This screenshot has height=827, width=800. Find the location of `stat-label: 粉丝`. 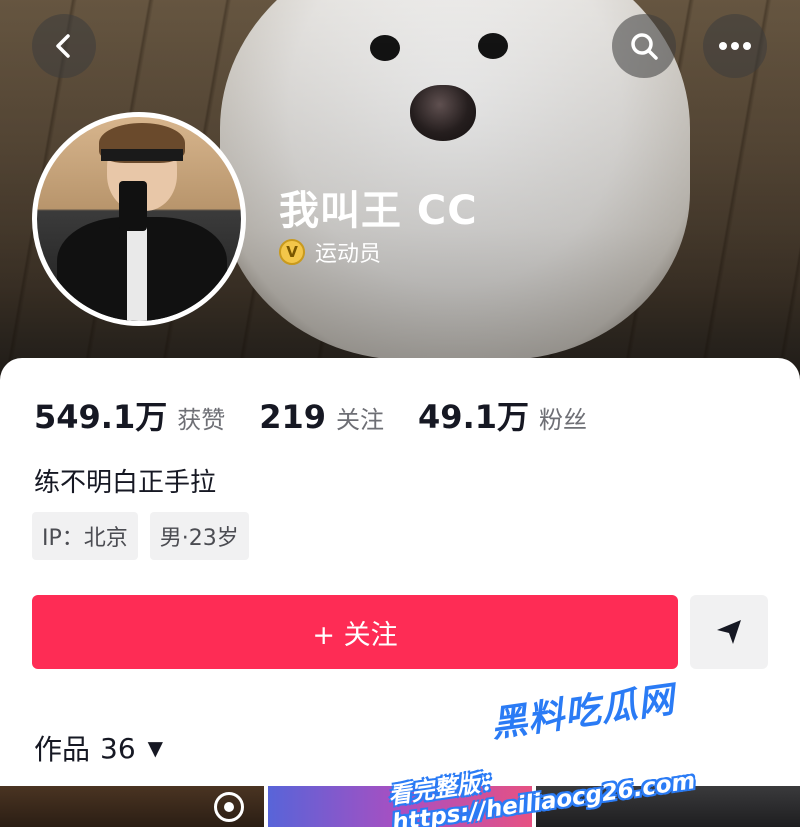

stat-label: 粉丝 is located at coordinates (563, 420).